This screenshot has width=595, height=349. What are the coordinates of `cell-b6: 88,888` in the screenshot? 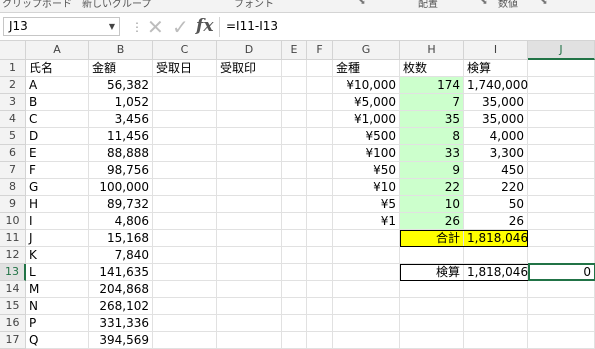 It's located at (121, 153).